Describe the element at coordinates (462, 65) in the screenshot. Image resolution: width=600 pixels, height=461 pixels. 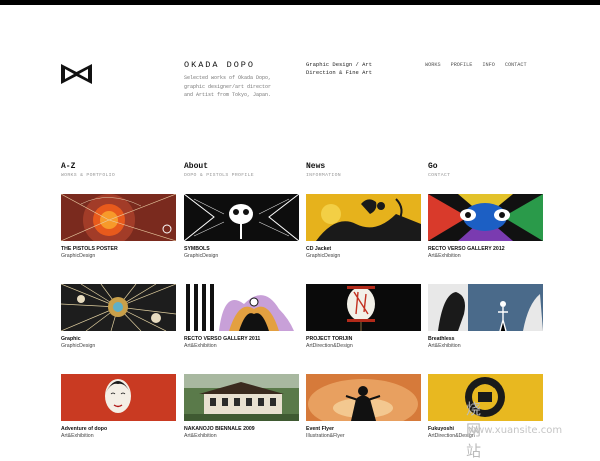
I see `nav-profile: PROFILE` at that location.